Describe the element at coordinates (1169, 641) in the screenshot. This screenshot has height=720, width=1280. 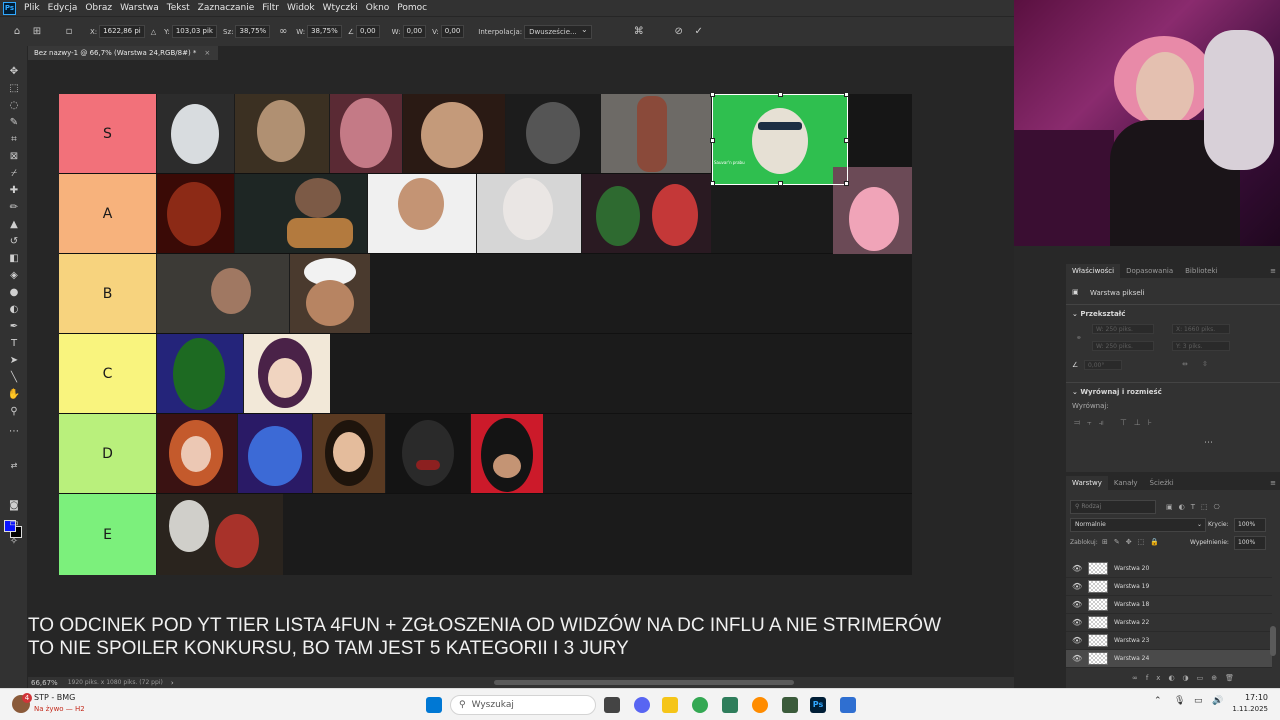
I see `layer-row: 👁 Warstwa 23` at that location.